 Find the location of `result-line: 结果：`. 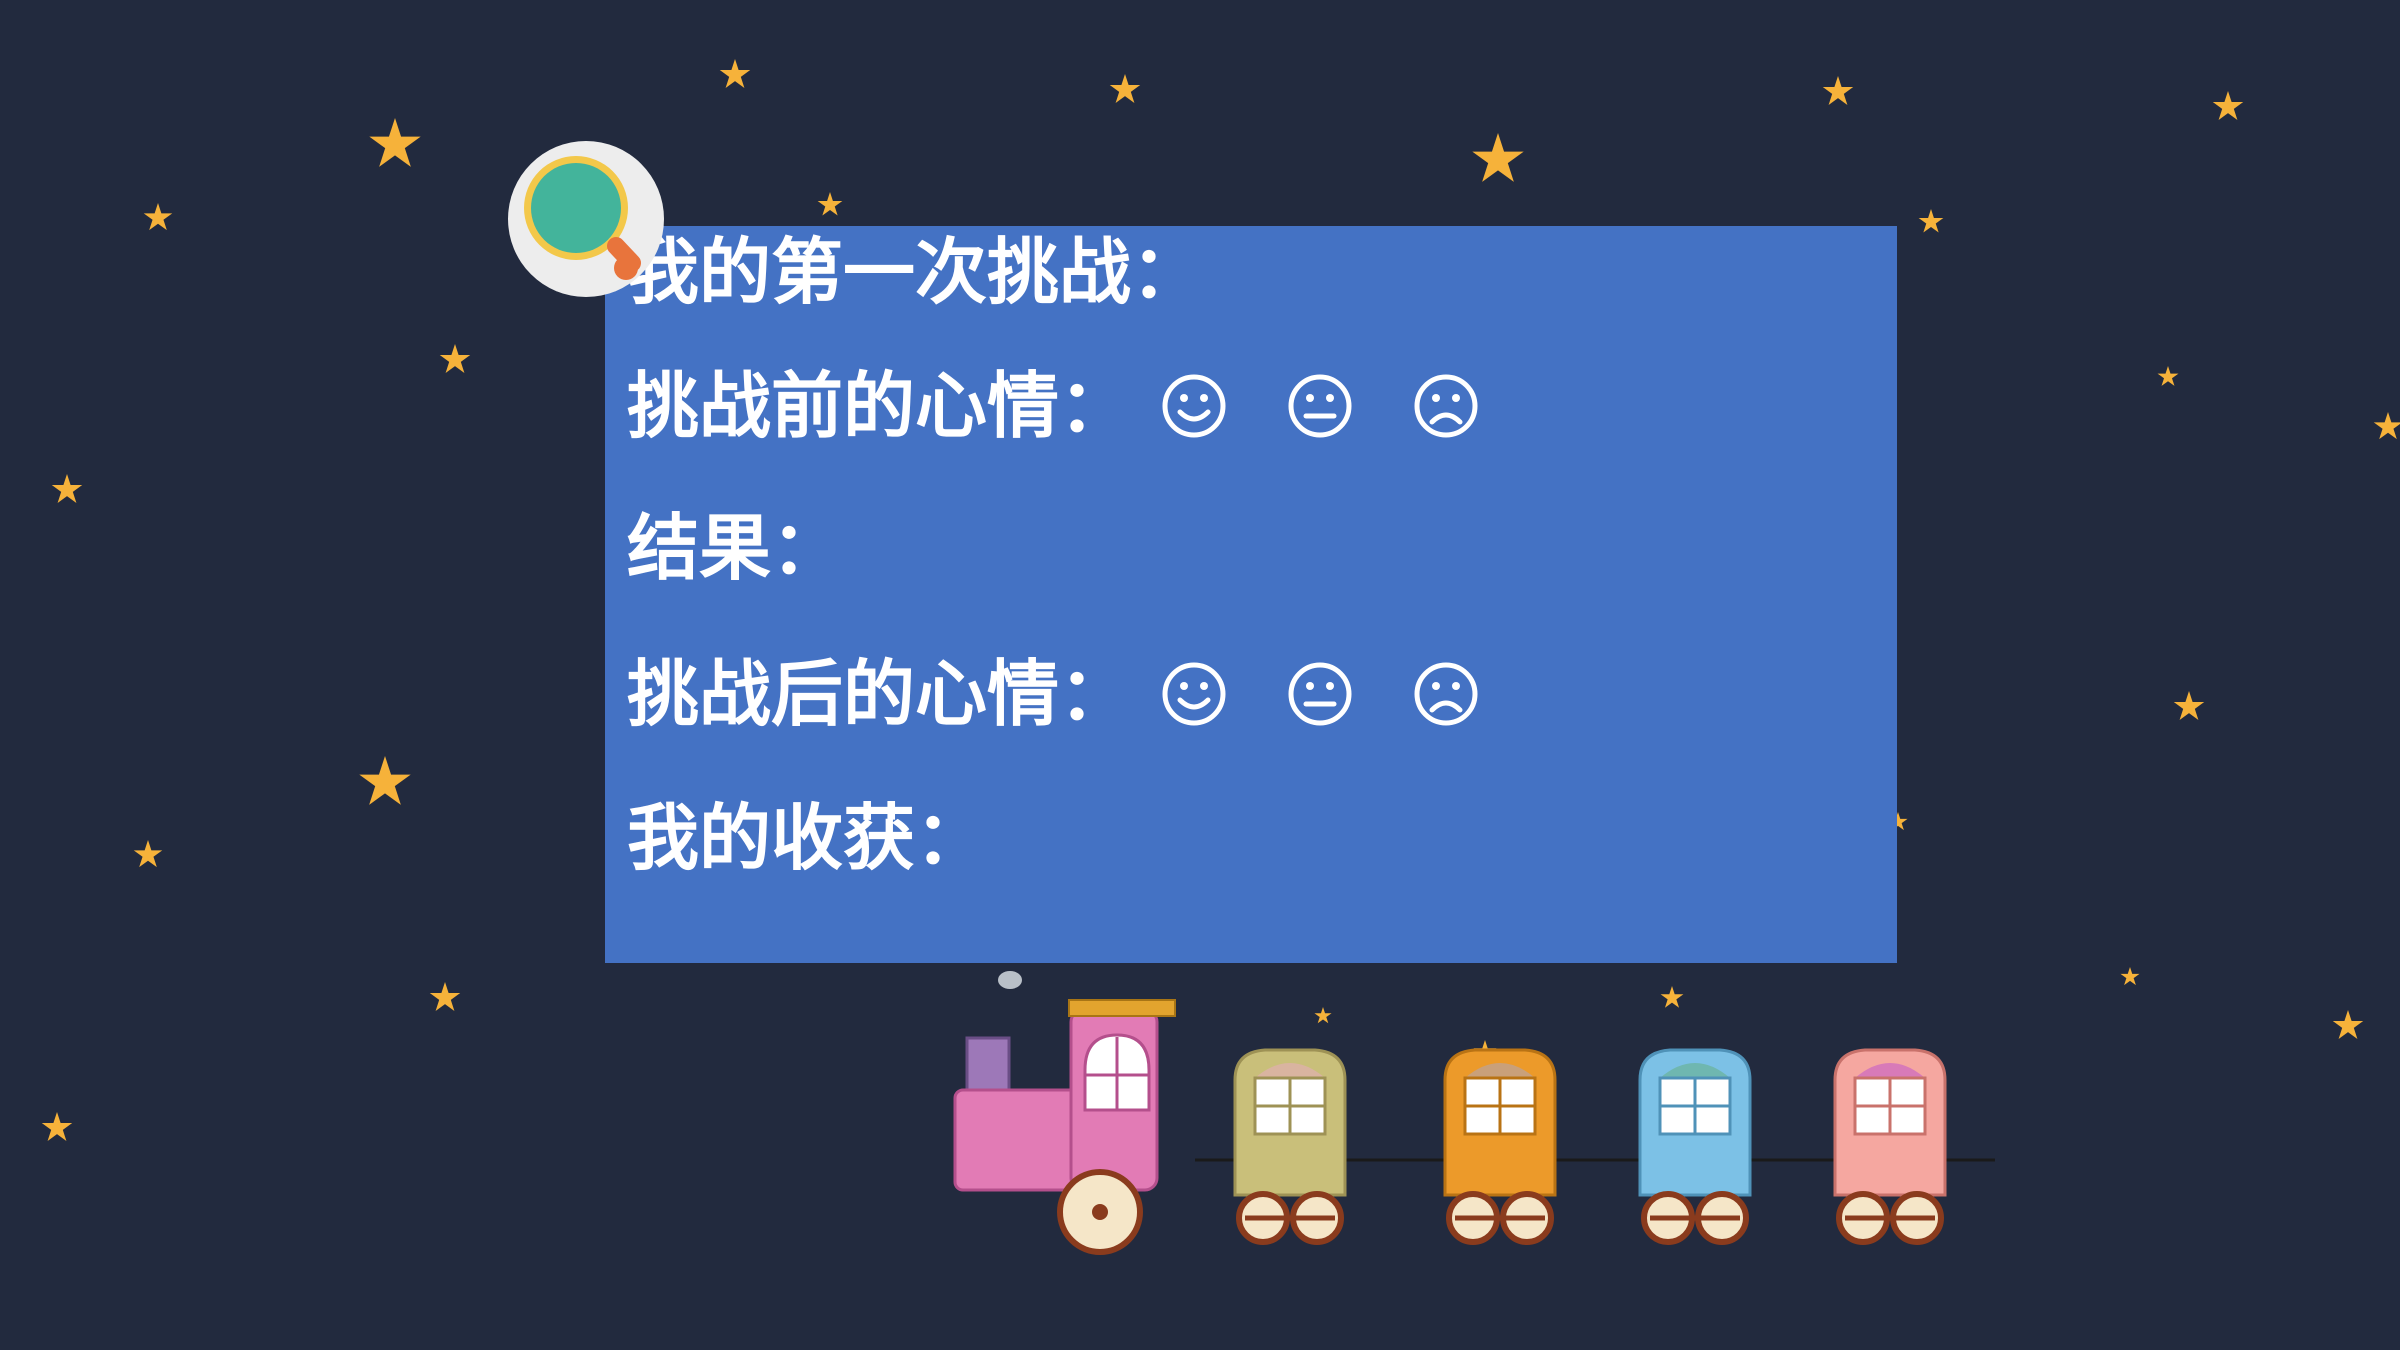

result-line: 结果： is located at coordinates (735, 548).